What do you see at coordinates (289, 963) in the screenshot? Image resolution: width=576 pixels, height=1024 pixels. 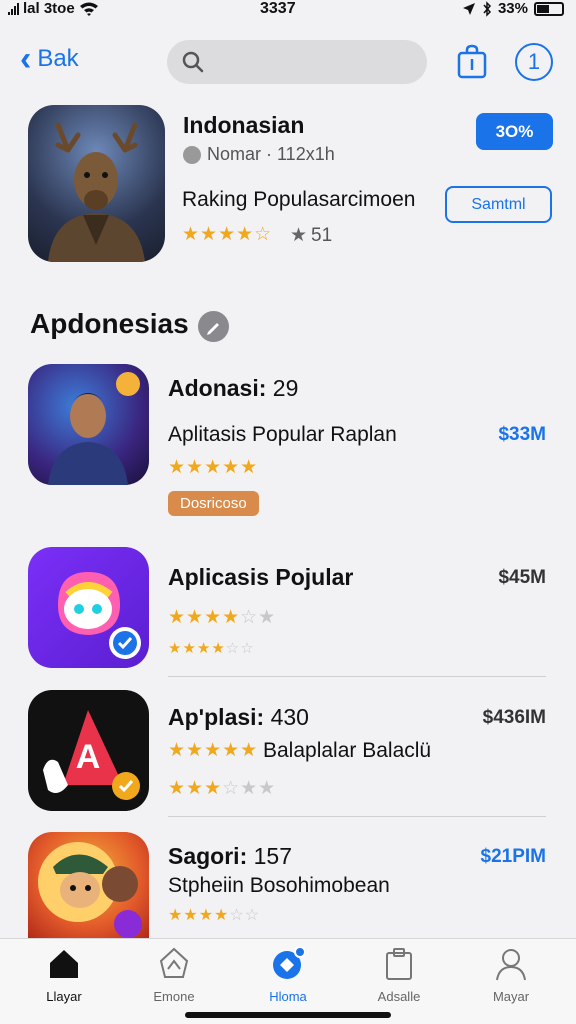 I see `apps-icon` at bounding box center [289, 963].